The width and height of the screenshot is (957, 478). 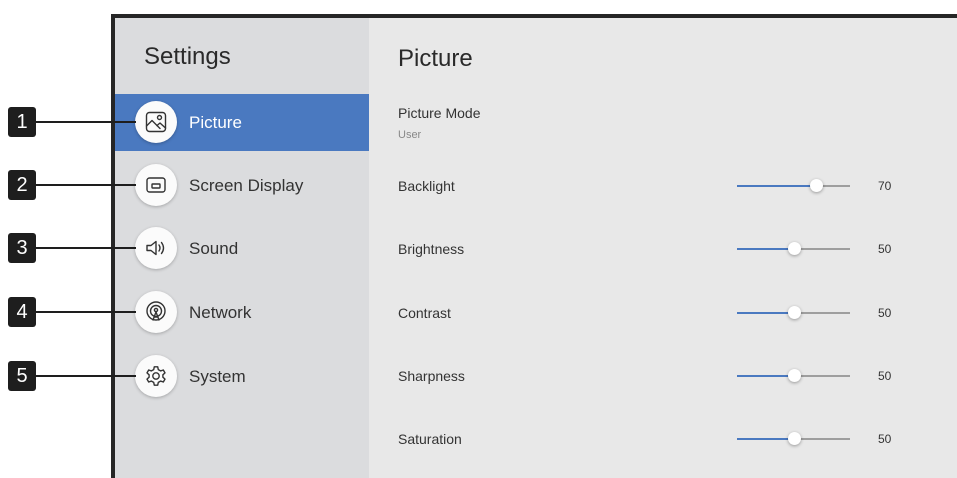 What do you see at coordinates (426, 186) in the screenshot?
I see `setting-label: Backlight` at bounding box center [426, 186].